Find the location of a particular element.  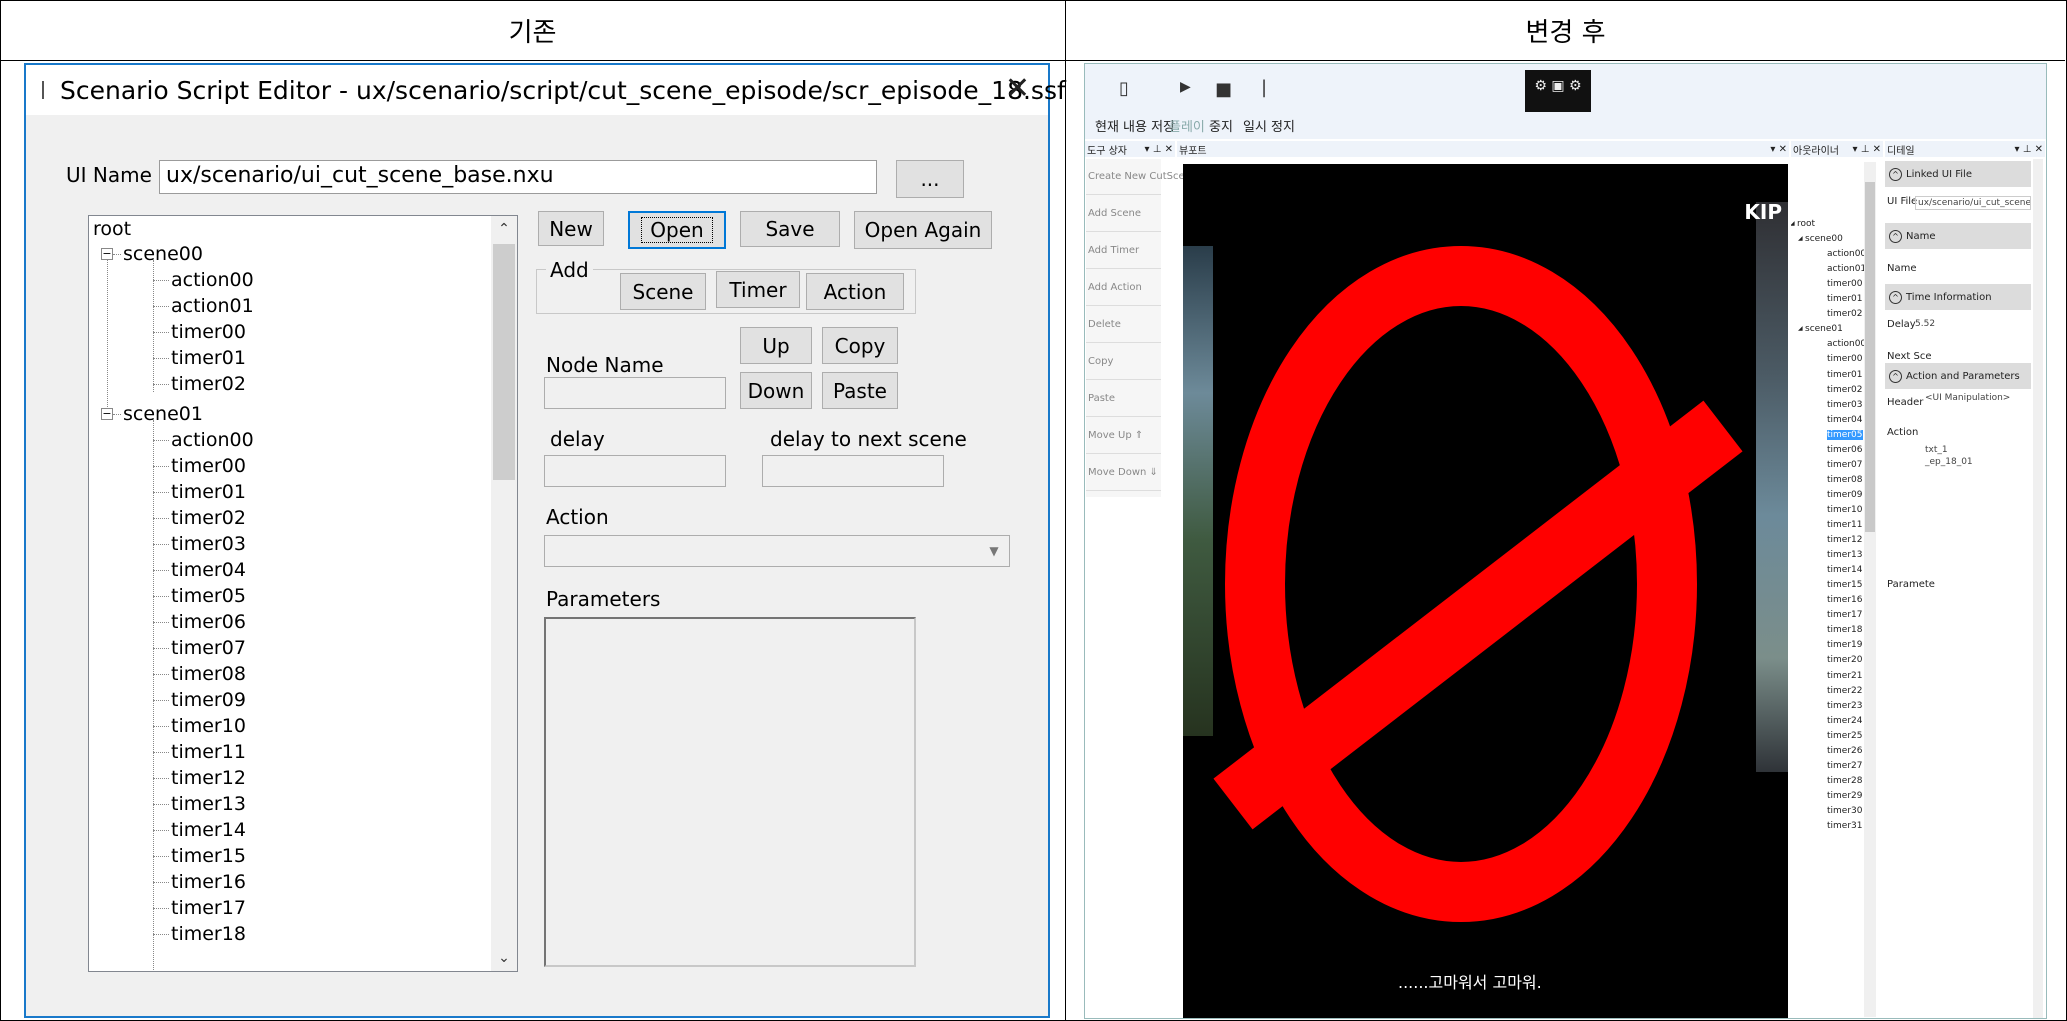

outliner-item: timer16 is located at coordinates (1845, 600).